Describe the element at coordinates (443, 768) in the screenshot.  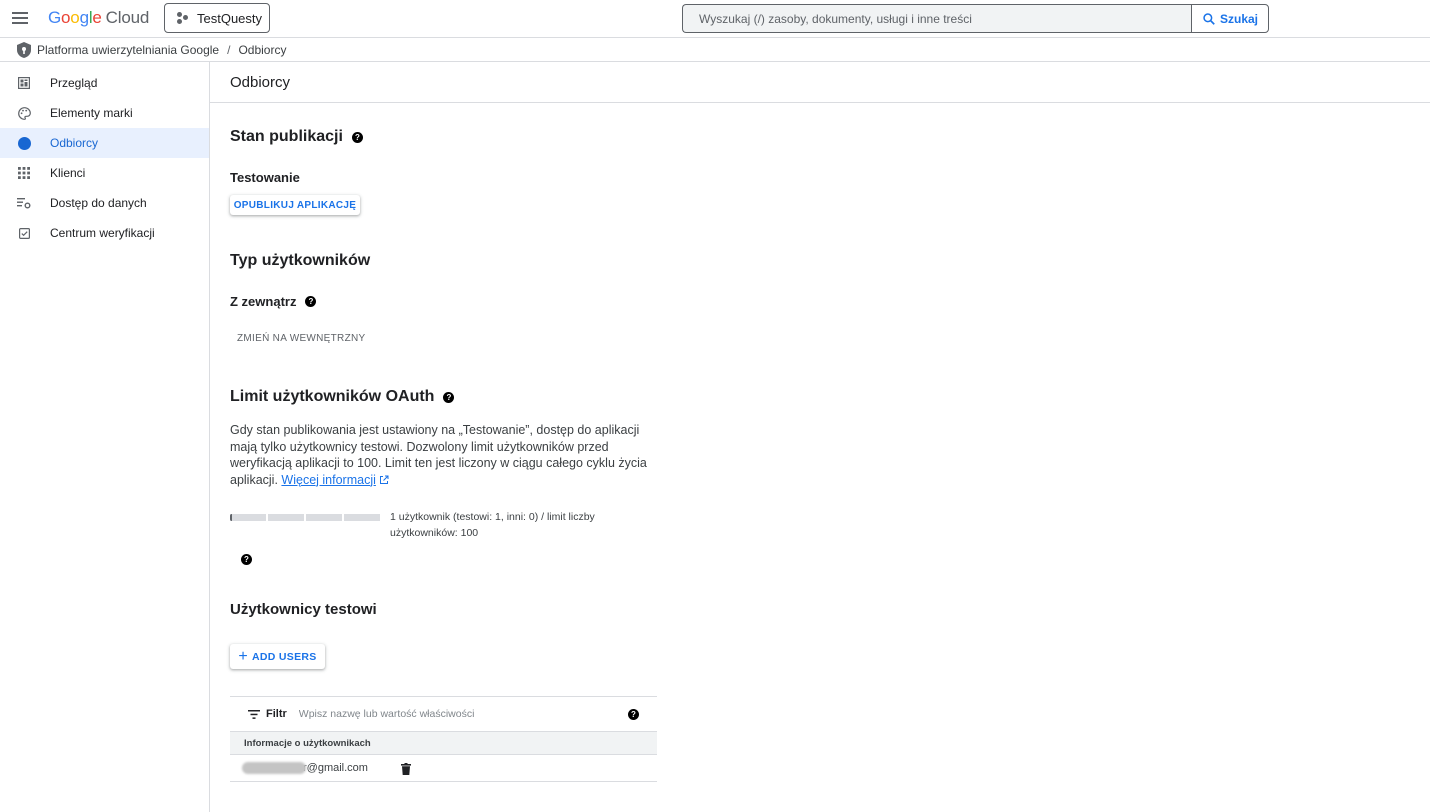
I see `table-row: r@gmail.com` at that location.